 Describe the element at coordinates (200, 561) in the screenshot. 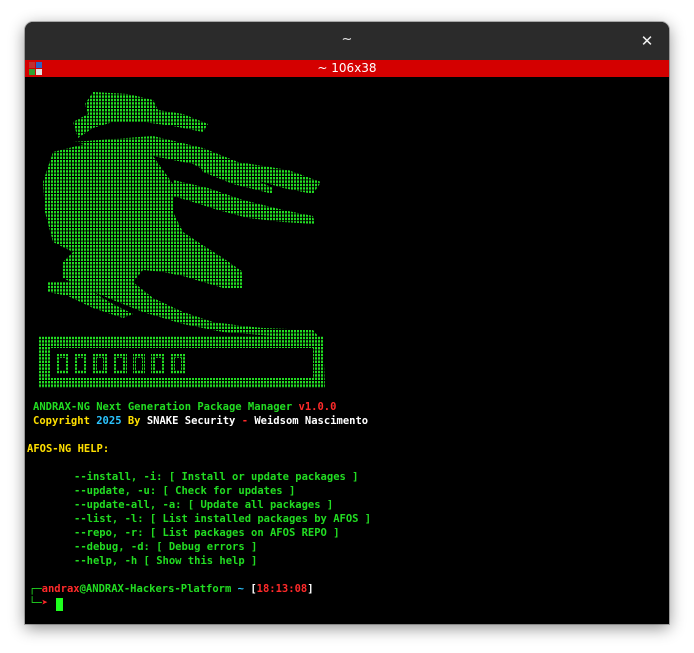

I see `option-desc: [ Show this help ]` at that location.